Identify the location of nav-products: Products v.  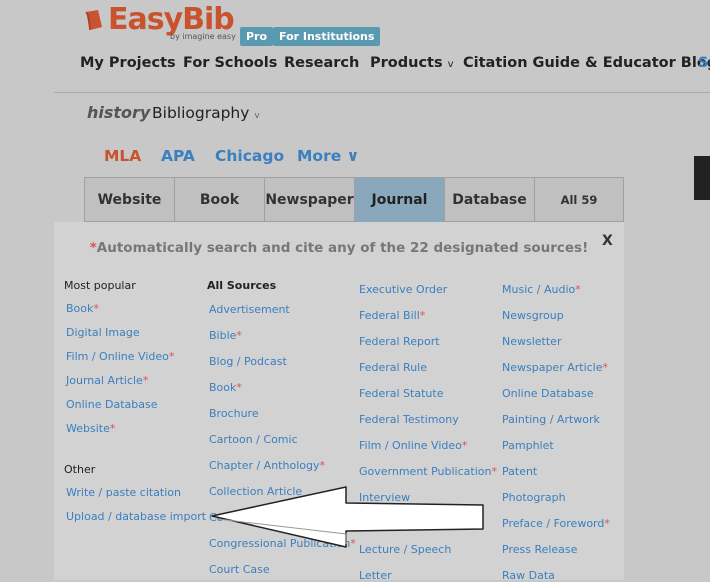
(412, 66).